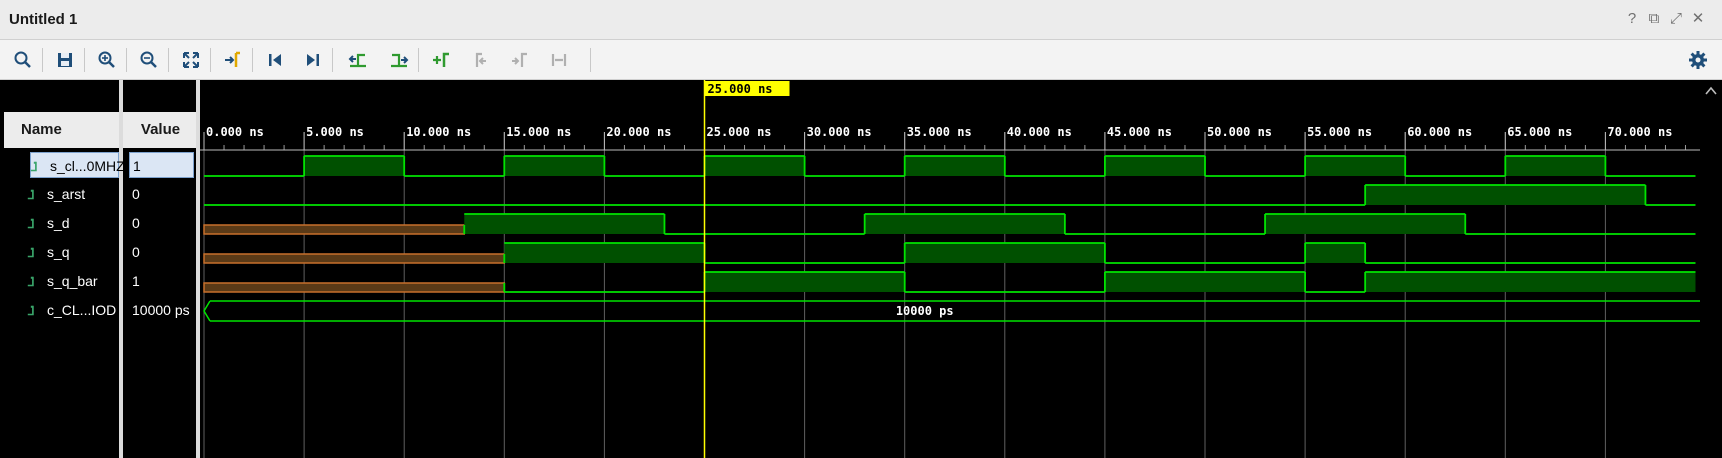 The image size is (1722, 458). Describe the element at coordinates (939, 132) in the screenshot. I see `time-tick-label: 35.000 ns` at that location.